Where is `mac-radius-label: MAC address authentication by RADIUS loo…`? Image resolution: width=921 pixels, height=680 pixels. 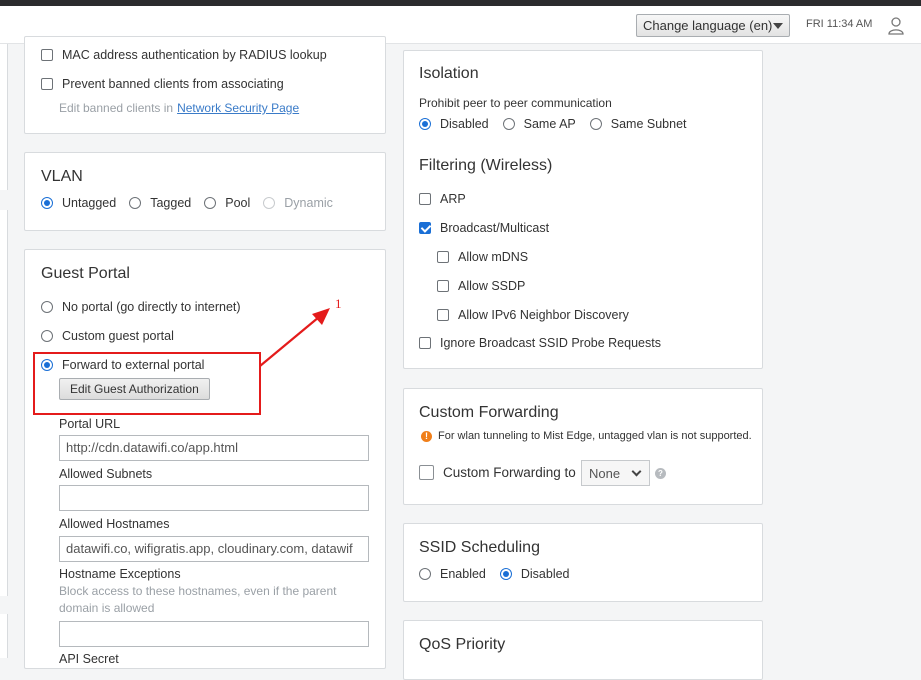 mac-radius-label: MAC address authentication by RADIUS loo… is located at coordinates (194, 55).